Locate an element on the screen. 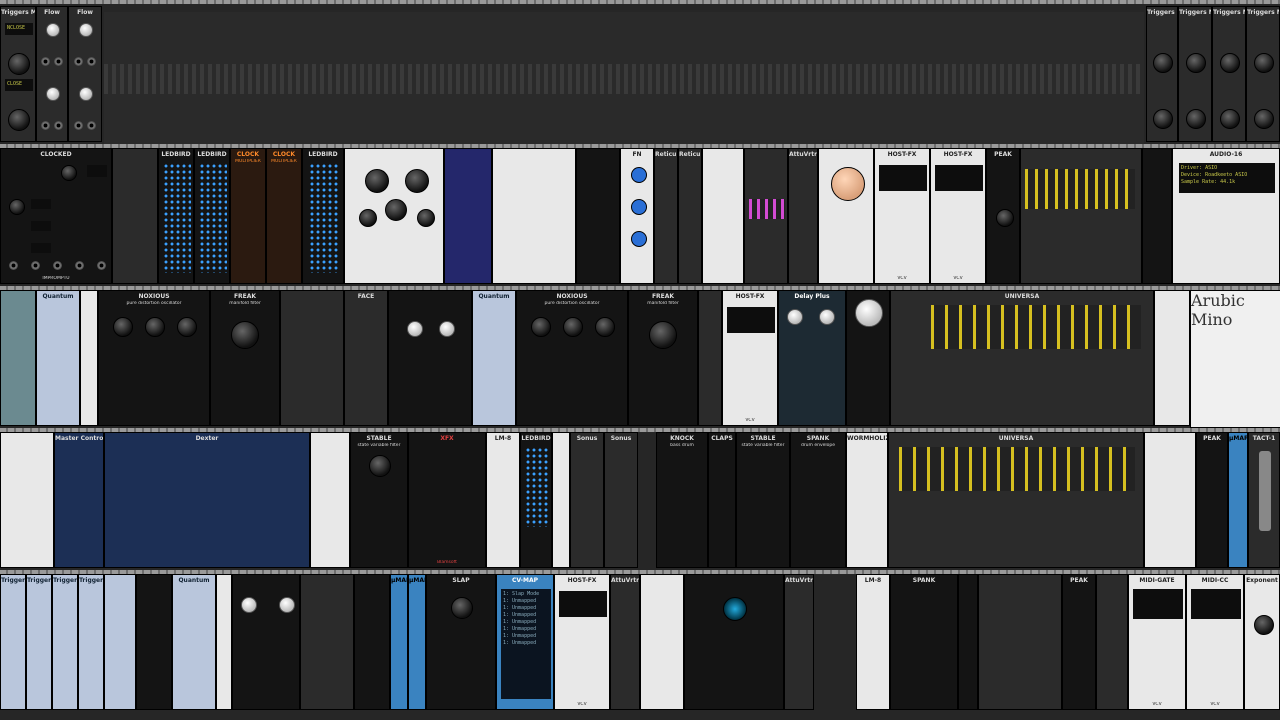 The width and height of the screenshot is (1280, 720). module-ledbird-1: LEDBIRD is located at coordinates (176, 216).